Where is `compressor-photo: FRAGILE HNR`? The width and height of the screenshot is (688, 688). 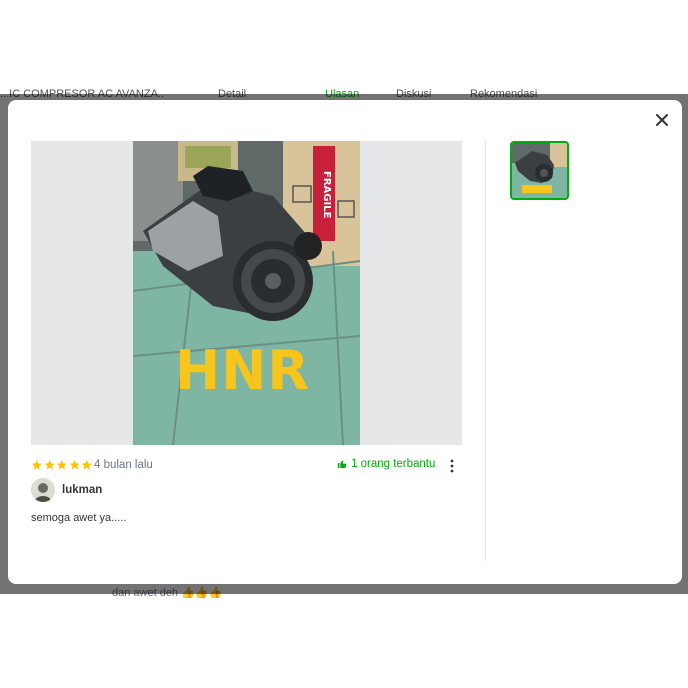
compressor-photo: FRAGILE HNR is located at coordinates (246, 293).